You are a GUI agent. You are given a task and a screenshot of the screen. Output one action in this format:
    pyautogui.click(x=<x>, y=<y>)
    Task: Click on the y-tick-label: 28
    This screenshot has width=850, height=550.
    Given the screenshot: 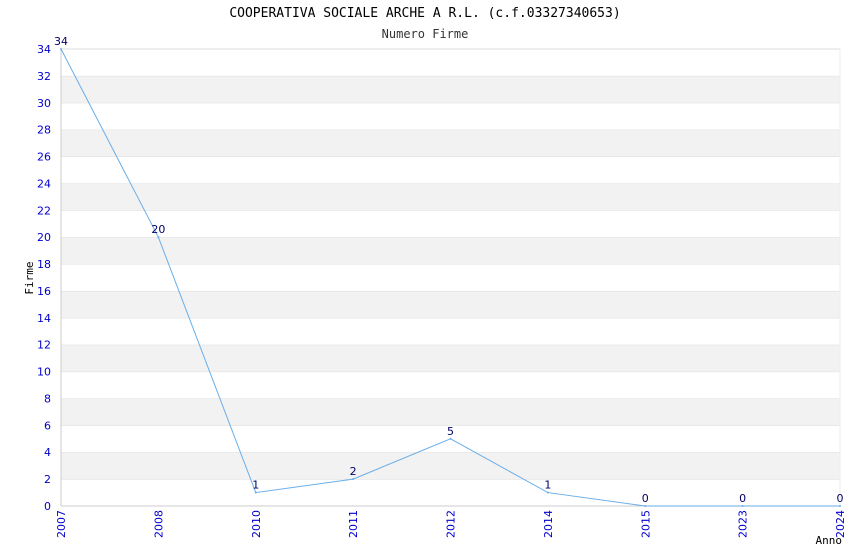 What is the action you would take?
    pyautogui.click(x=44, y=130)
    